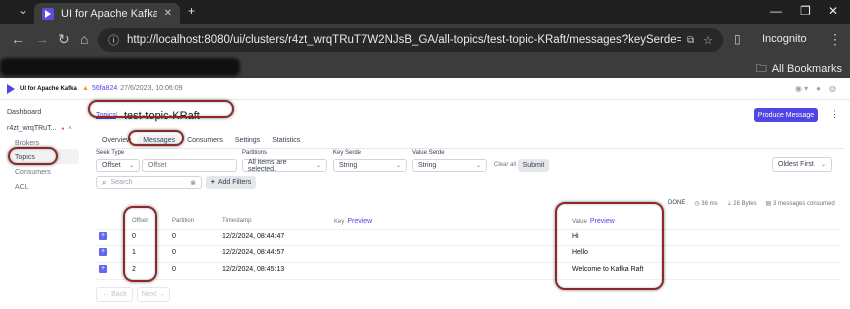 Image resolution: width=850 pixels, height=309 pixels. I want to click on tabs-divider, so click(470, 148).